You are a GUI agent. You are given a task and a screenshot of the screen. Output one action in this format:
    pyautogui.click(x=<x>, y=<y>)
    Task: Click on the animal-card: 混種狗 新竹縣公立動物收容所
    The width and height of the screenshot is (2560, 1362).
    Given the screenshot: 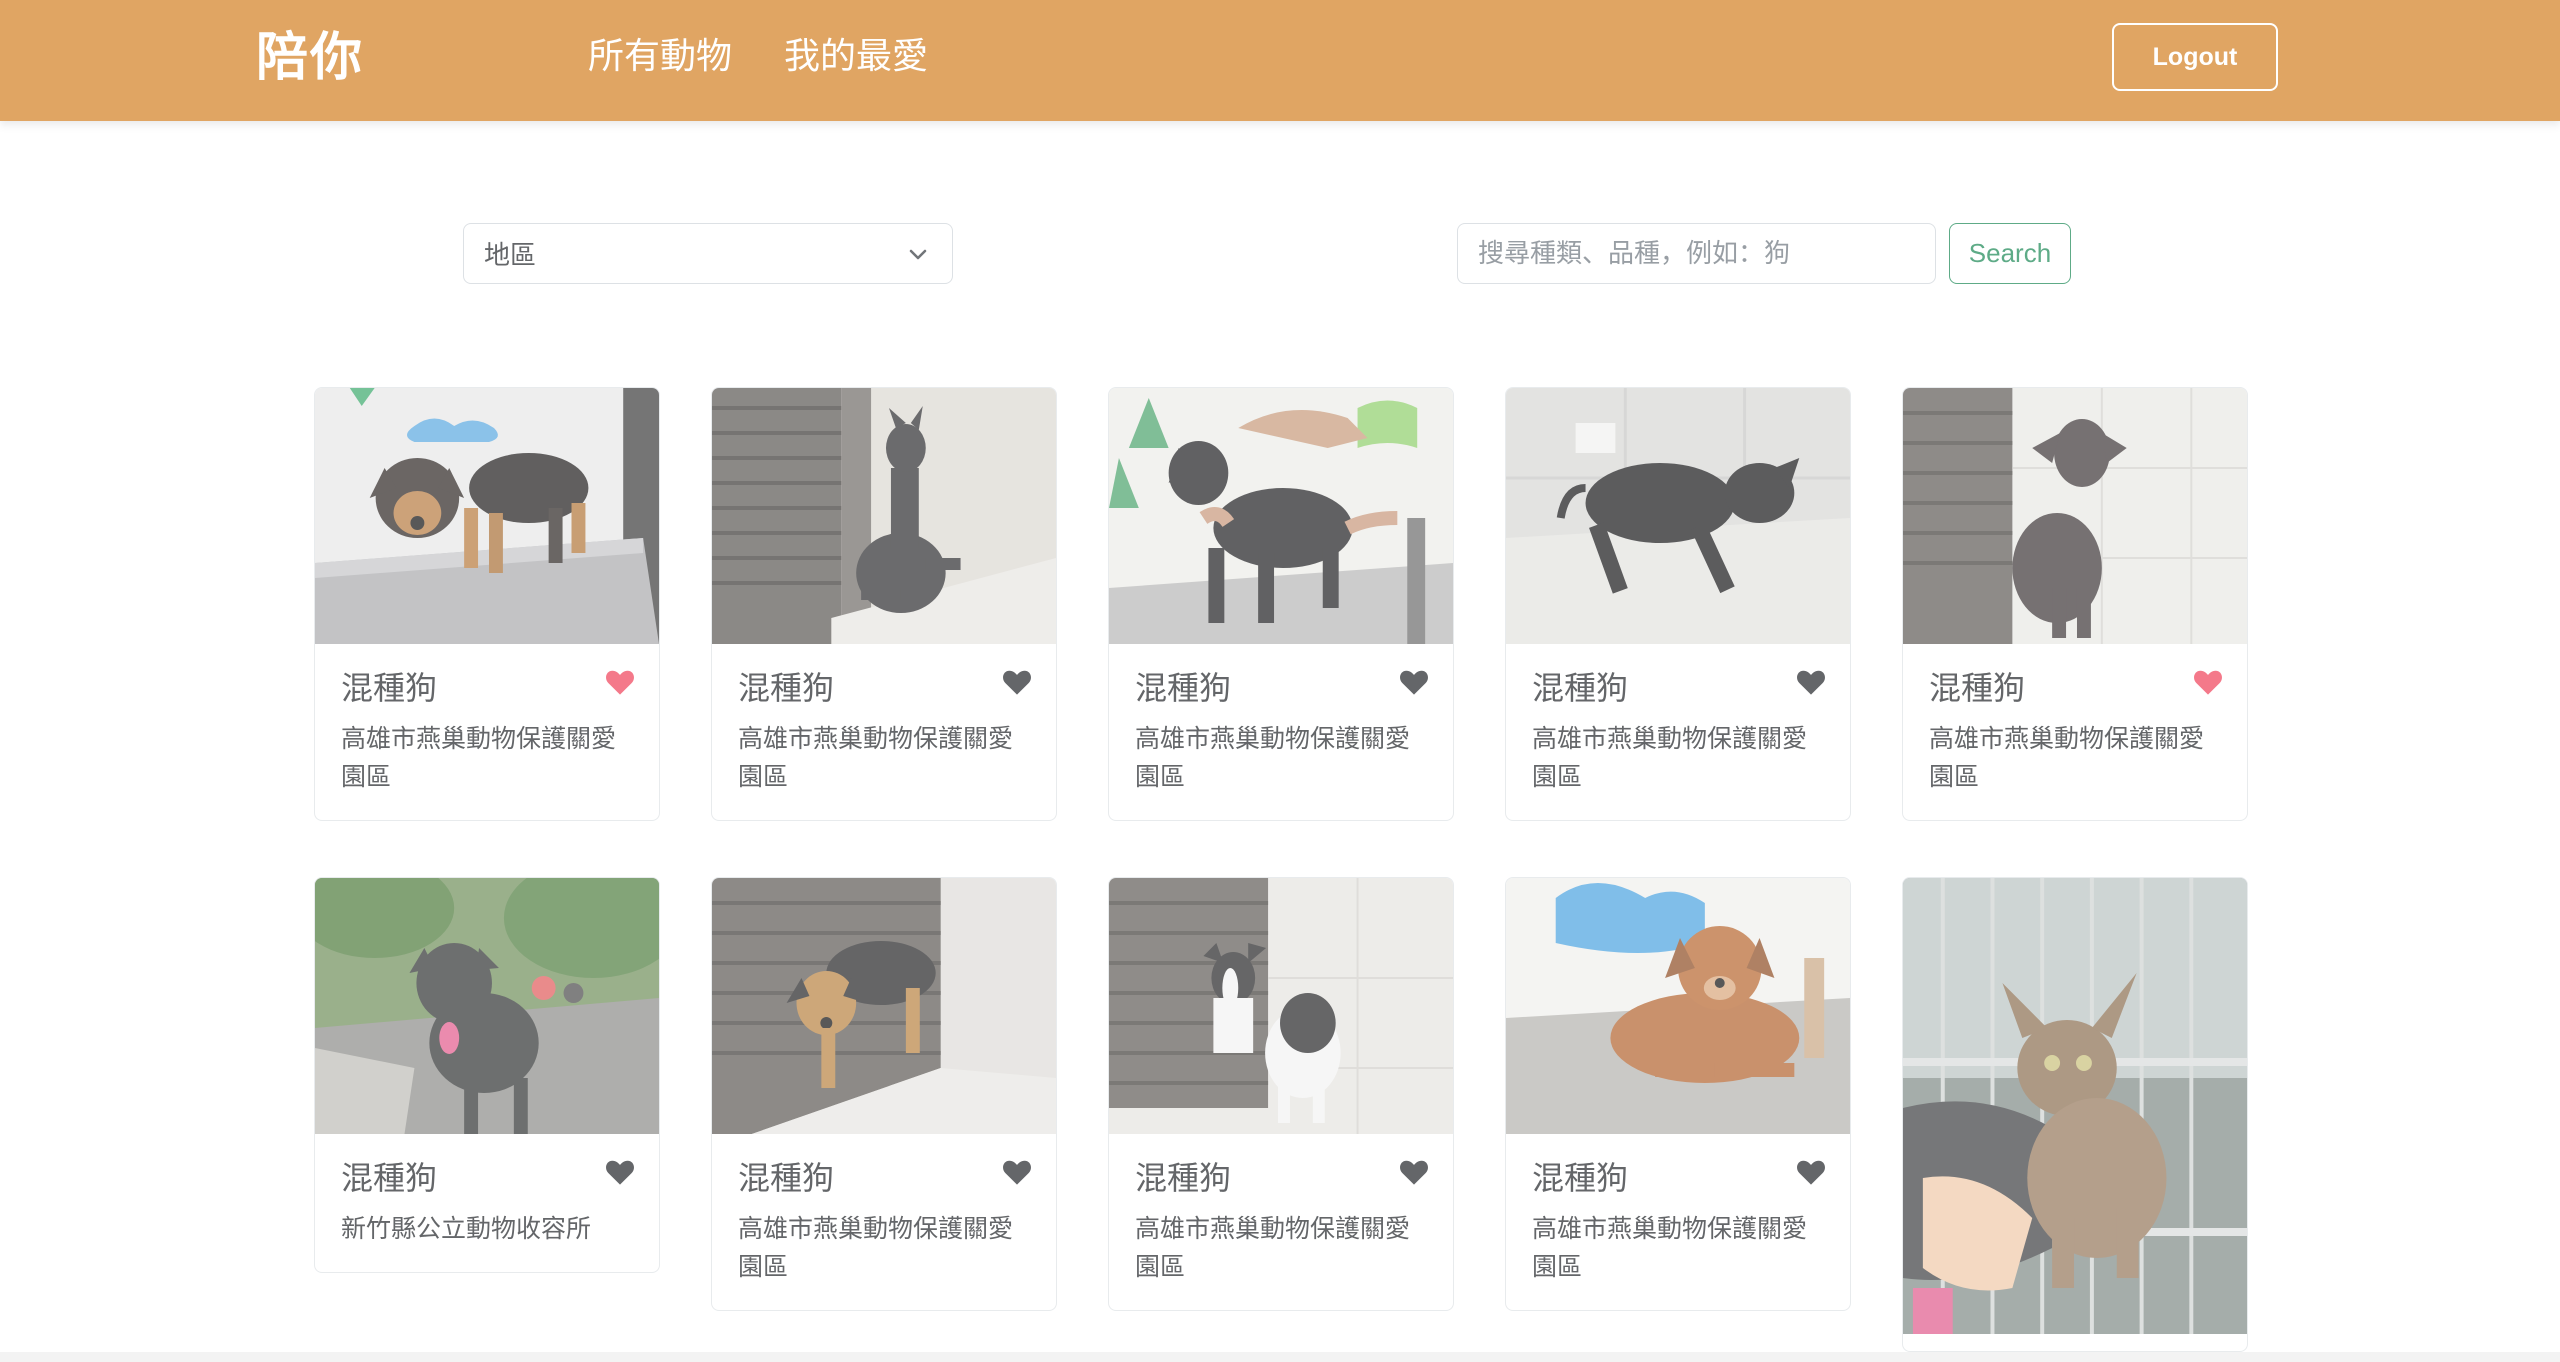 What is the action you would take?
    pyautogui.click(x=487, y=1075)
    